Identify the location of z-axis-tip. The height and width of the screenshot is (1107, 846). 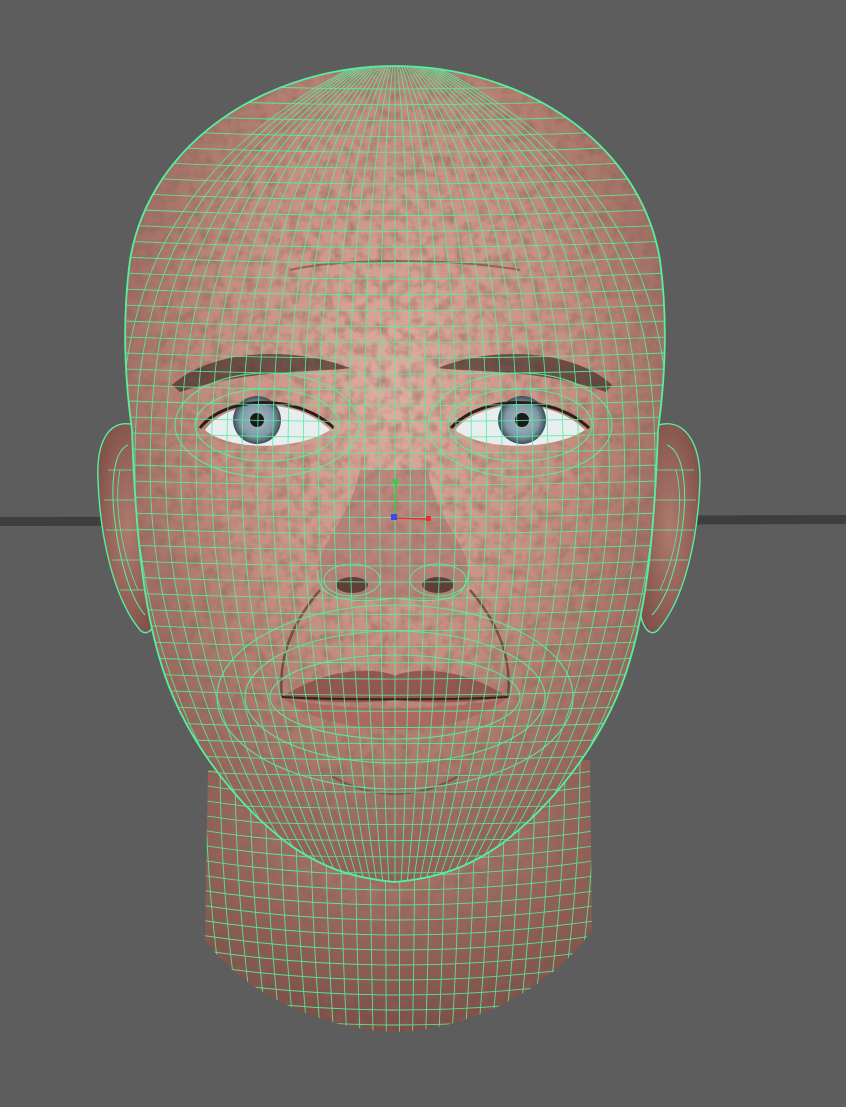
(394, 517).